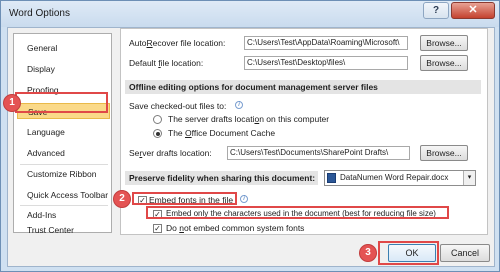  I want to click on word-document-icon, so click(331, 178).